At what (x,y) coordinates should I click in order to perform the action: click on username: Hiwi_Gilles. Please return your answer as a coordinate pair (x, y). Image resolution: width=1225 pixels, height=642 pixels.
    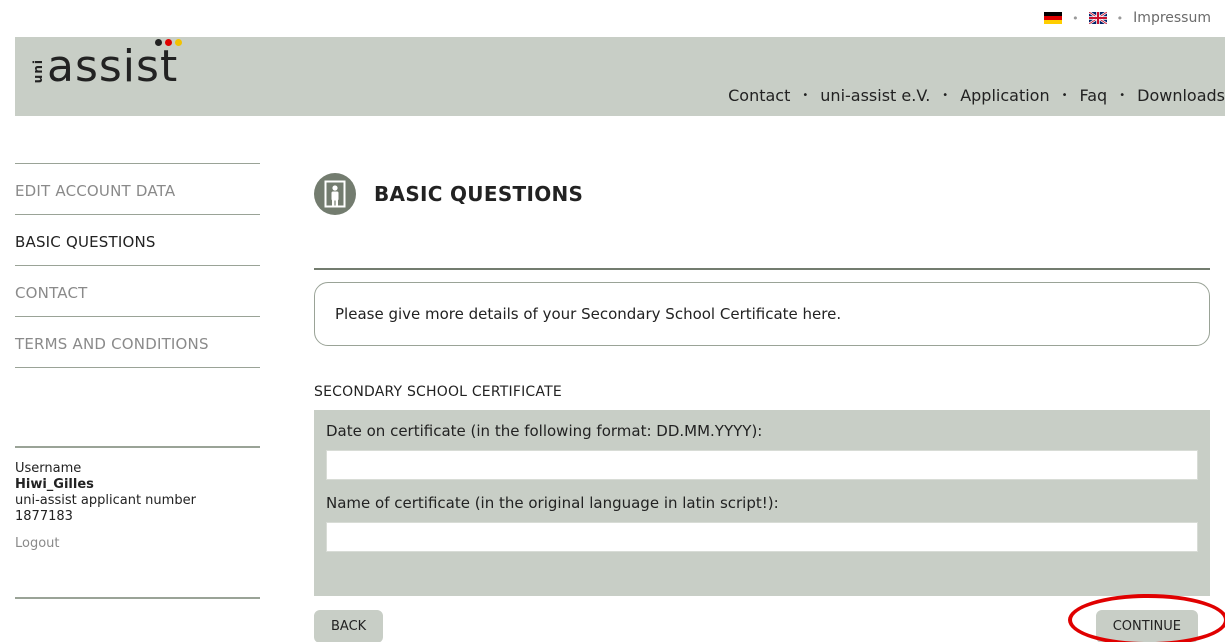
    Looking at the image, I should click on (54, 484).